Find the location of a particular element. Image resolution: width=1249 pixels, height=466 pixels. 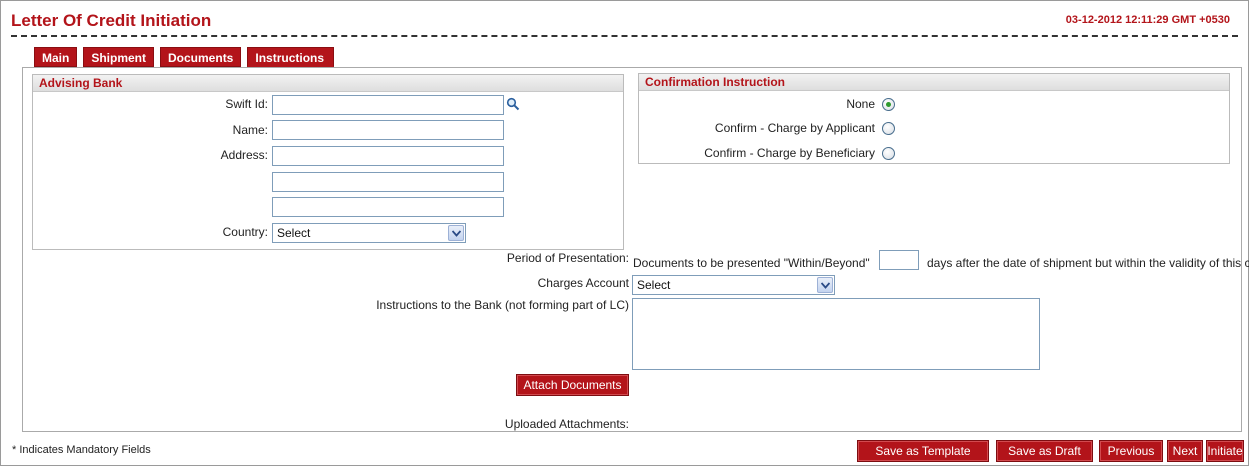

presentation-days-field is located at coordinates (899, 260).